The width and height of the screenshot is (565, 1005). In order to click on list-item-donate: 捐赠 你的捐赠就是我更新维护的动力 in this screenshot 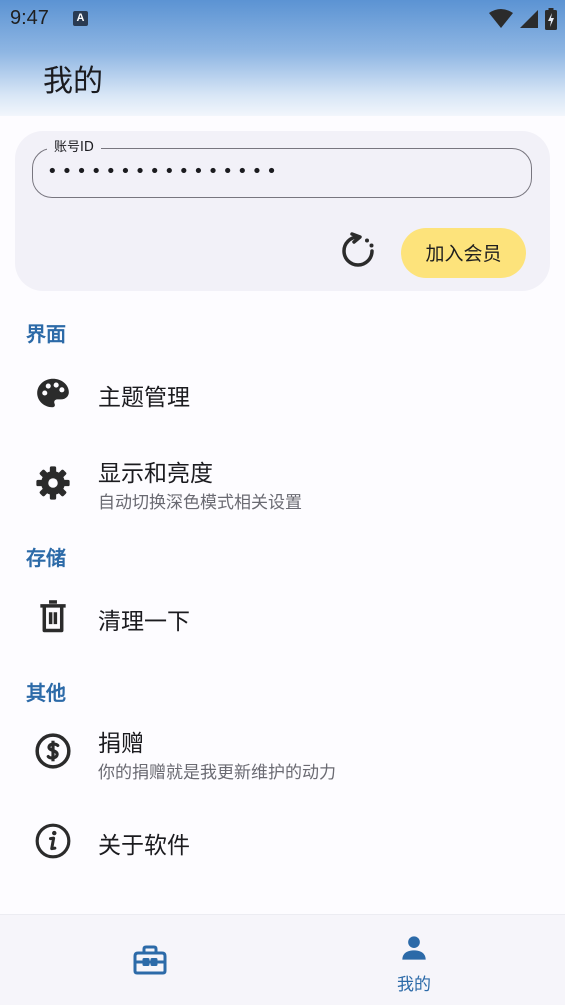, I will do `click(282, 755)`.